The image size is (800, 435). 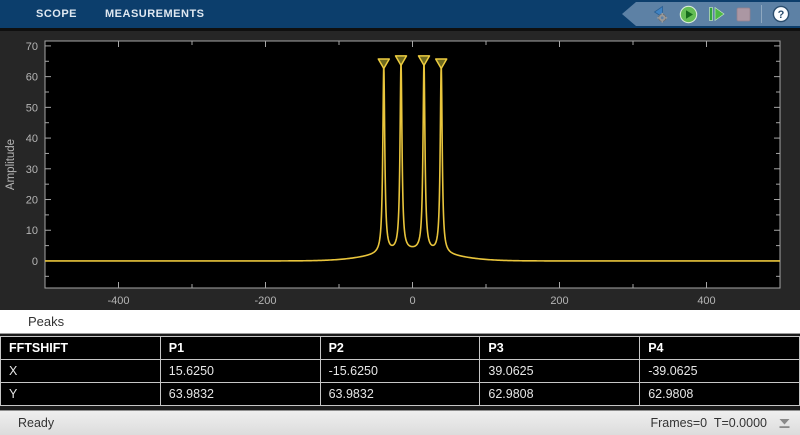 What do you see at coordinates (80, 394) in the screenshot?
I see `row-label-y: Y` at bounding box center [80, 394].